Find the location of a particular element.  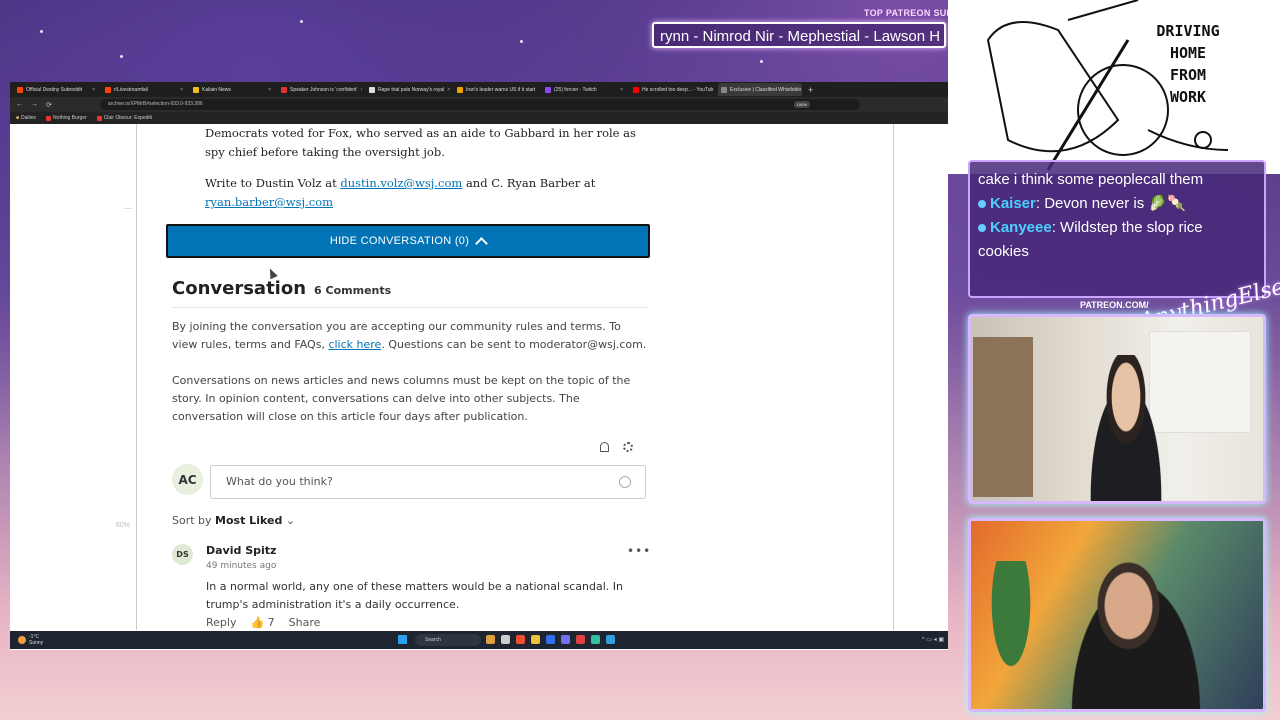

zoom-level: 150% is located at coordinates (801, 104).